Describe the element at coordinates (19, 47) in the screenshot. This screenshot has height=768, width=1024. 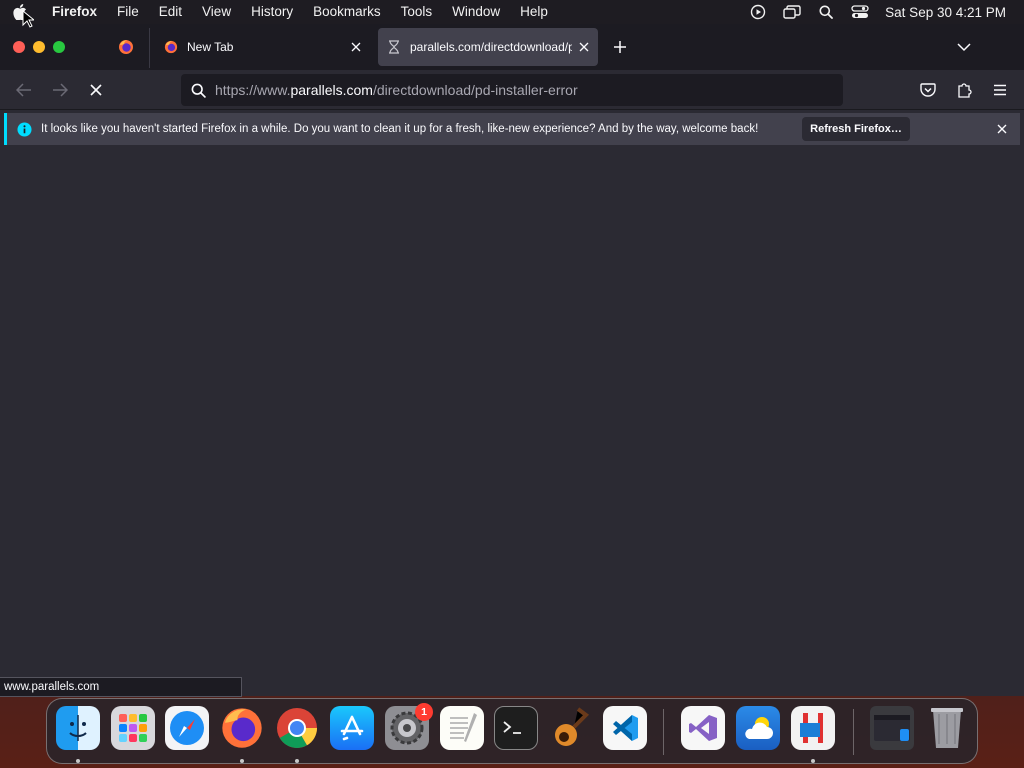
I see `window-close-button` at that location.